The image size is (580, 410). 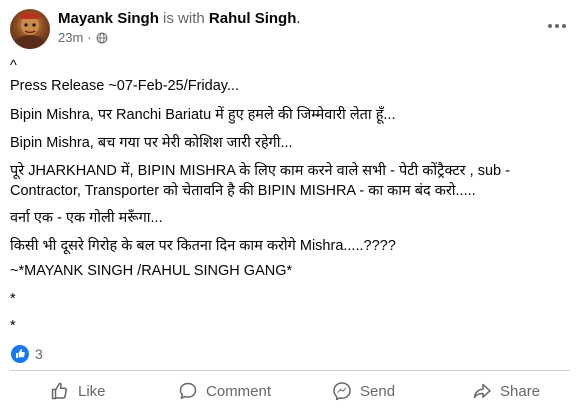 What do you see at coordinates (59, 391) in the screenshot?
I see `thumbs-up-icon` at bounding box center [59, 391].